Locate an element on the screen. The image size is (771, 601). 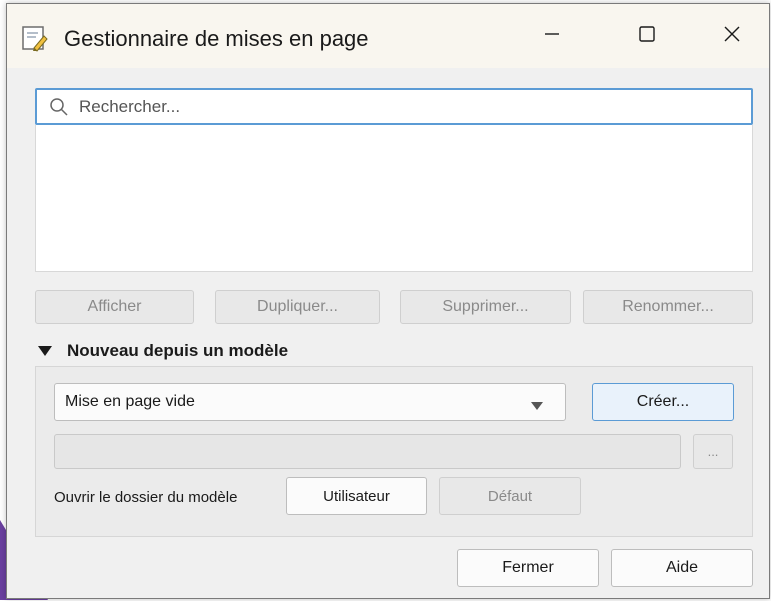
template-select: Mise en page vide is located at coordinates (310, 402).